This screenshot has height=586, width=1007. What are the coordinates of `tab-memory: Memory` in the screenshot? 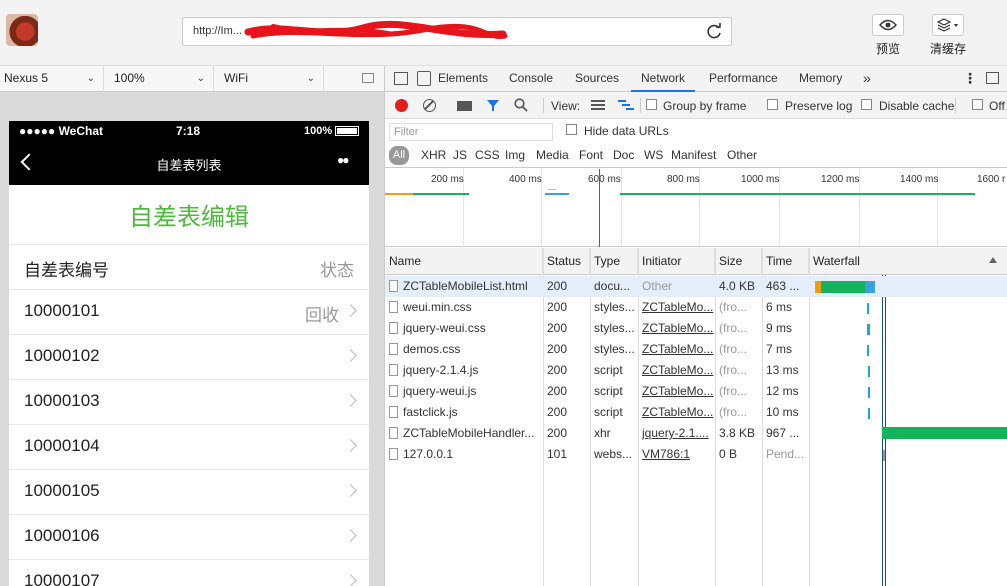 It's located at (820, 79).